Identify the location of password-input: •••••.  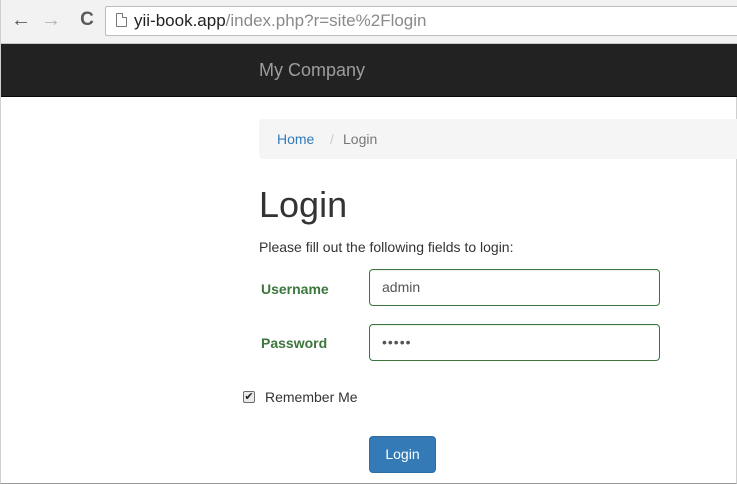
(514, 342).